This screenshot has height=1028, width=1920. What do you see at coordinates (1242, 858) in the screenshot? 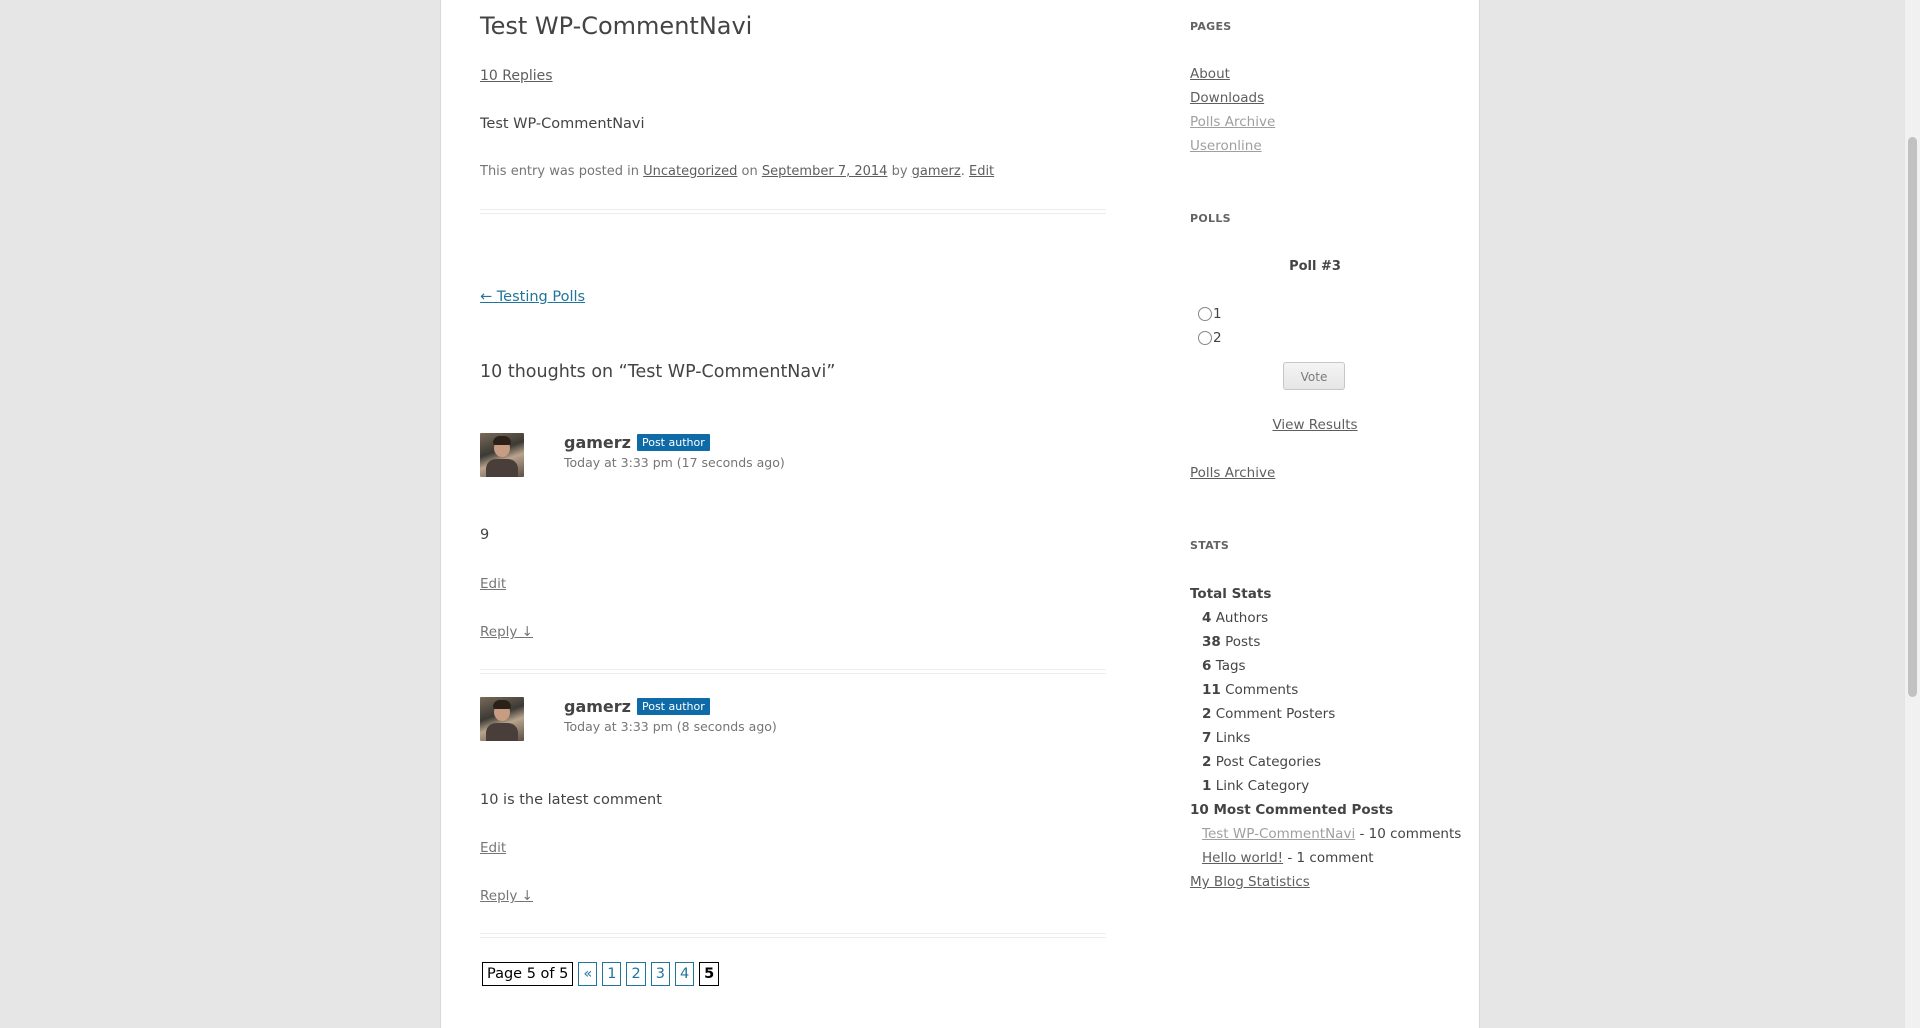
I see `most-commented-link: Hello world!` at bounding box center [1242, 858].